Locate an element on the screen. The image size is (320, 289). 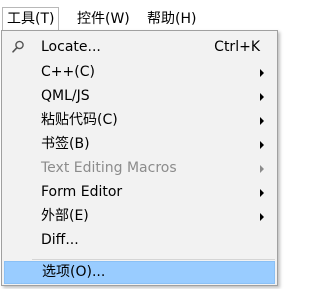
menu-item-label: 粘贴代码(C) is located at coordinates (79, 120).